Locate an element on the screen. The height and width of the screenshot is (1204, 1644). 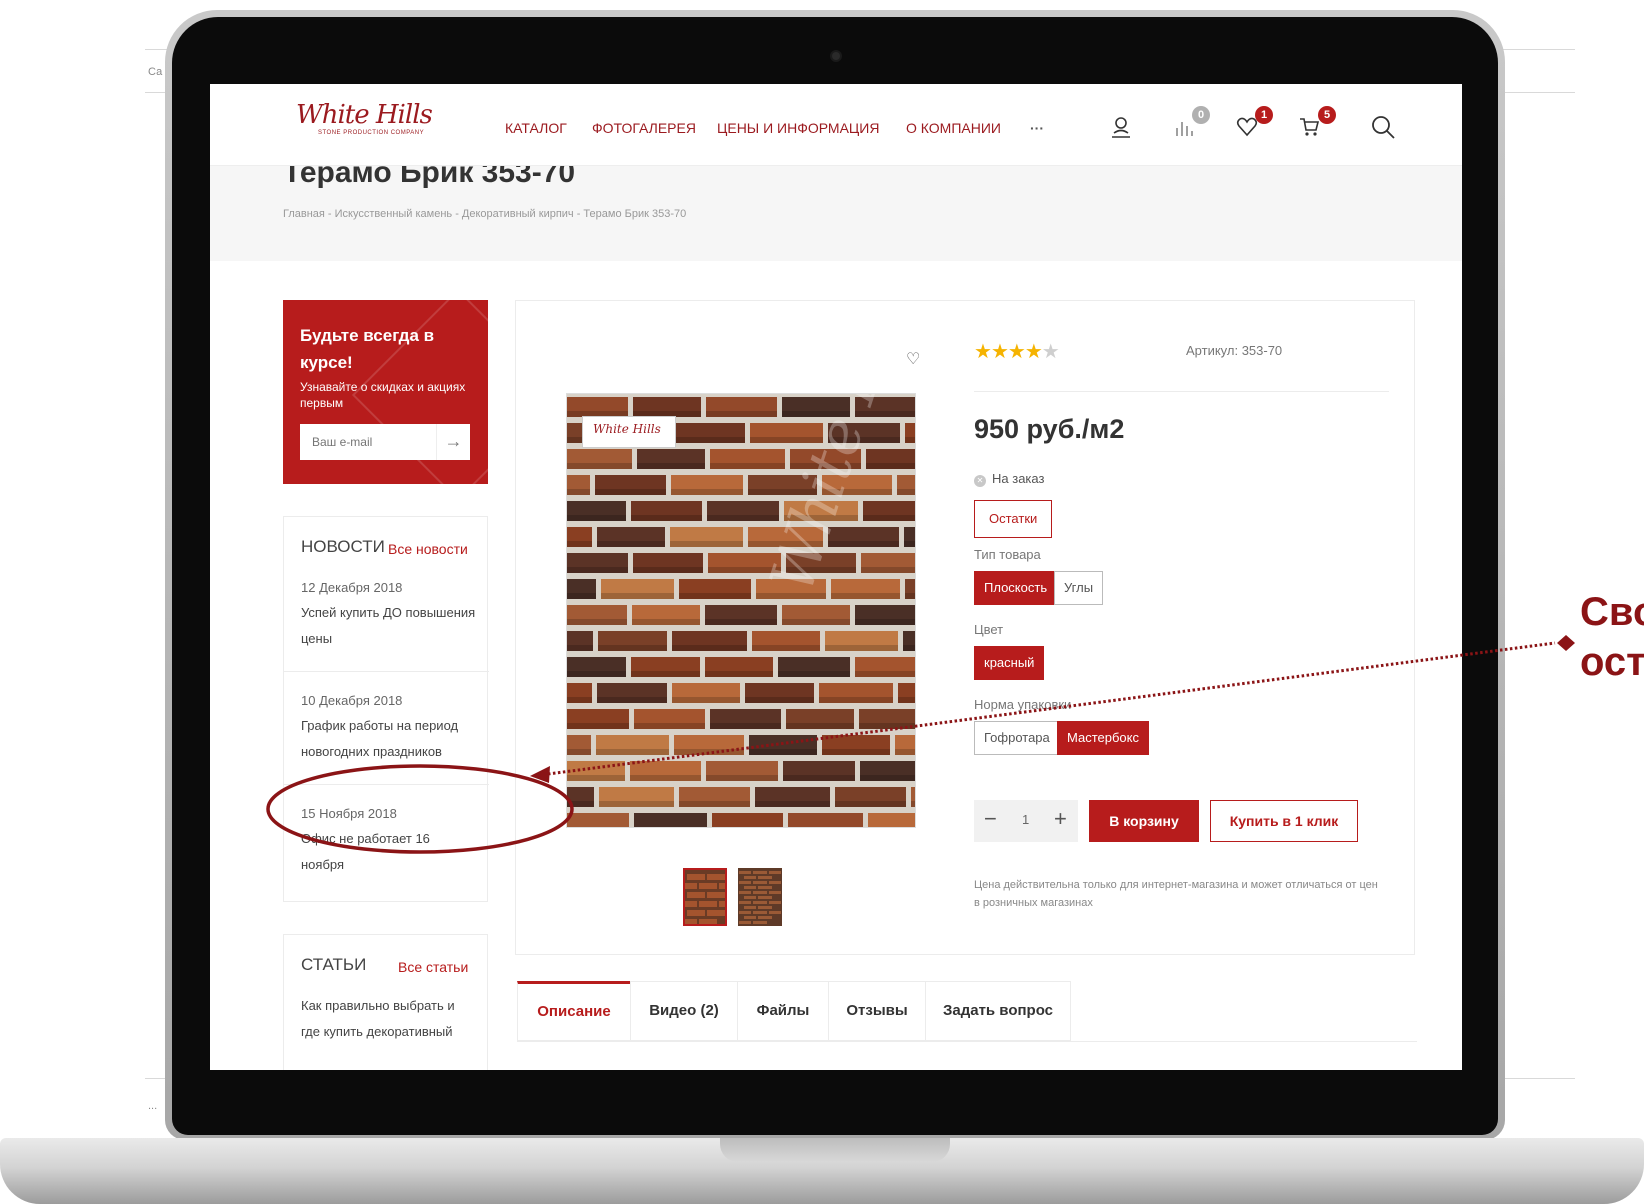
annotation-line-1: Сво is located at coordinates (1612, 612).